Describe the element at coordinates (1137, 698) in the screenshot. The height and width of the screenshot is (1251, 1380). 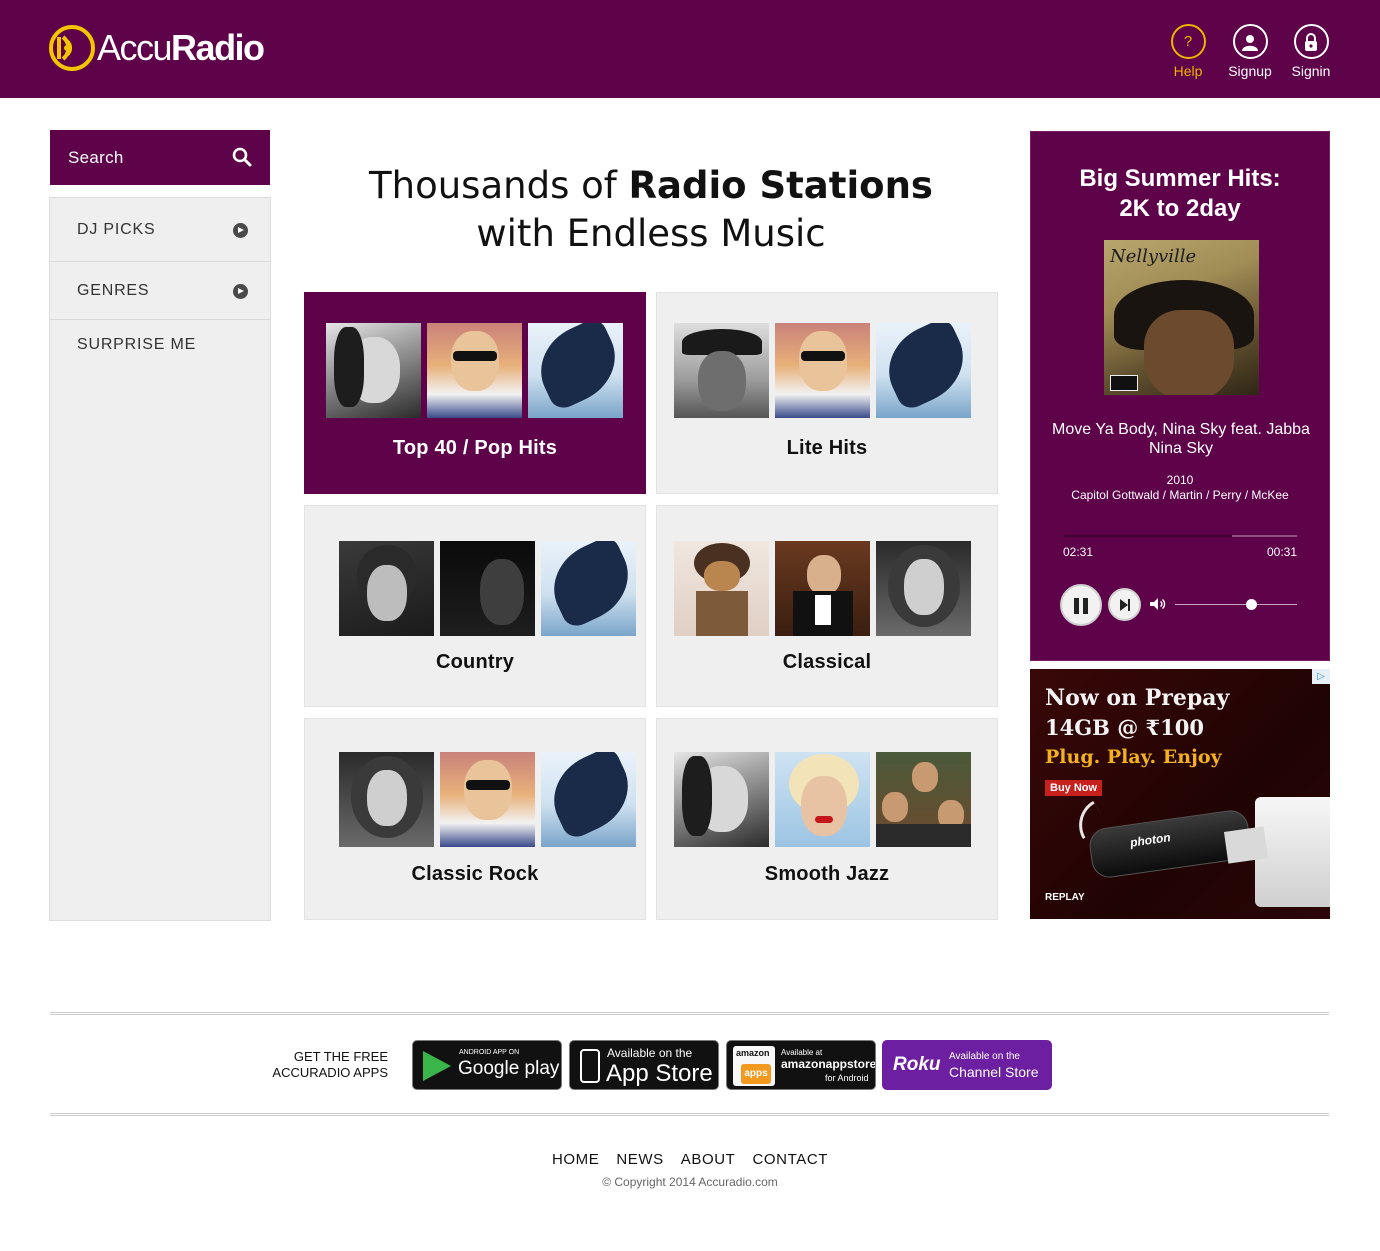
I see `ad-headline: Now on Prepay` at that location.